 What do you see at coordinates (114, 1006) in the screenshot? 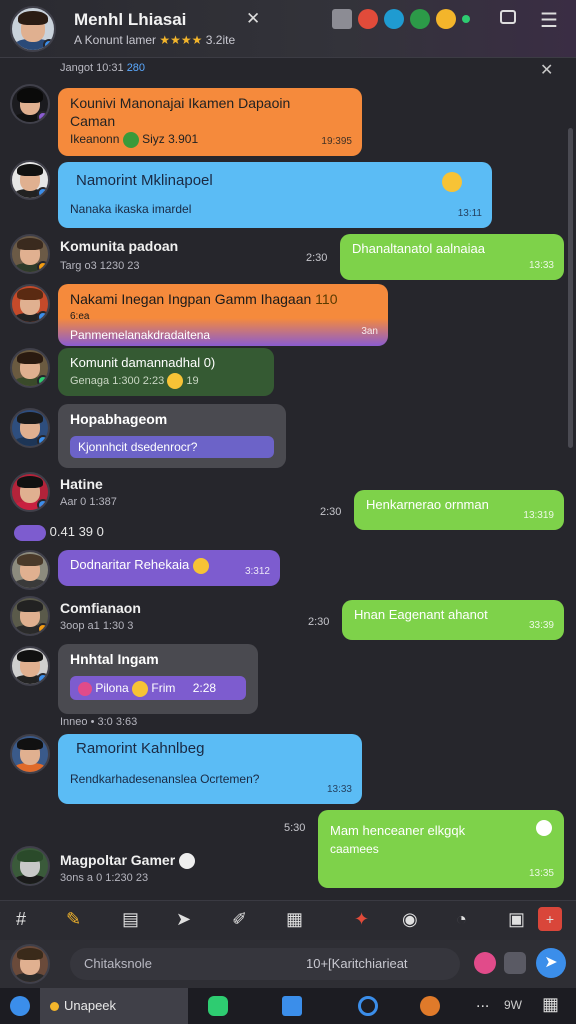
I see `taskbar-active-app: Unapeek` at bounding box center [114, 1006].